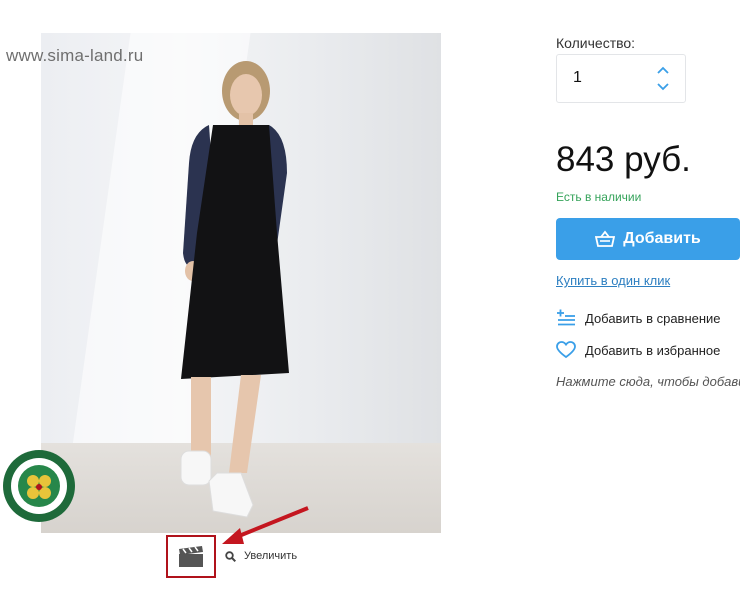 The width and height of the screenshot is (740, 591). Describe the element at coordinates (662, 238) in the screenshot. I see `add-button-label: Добавить` at that location.